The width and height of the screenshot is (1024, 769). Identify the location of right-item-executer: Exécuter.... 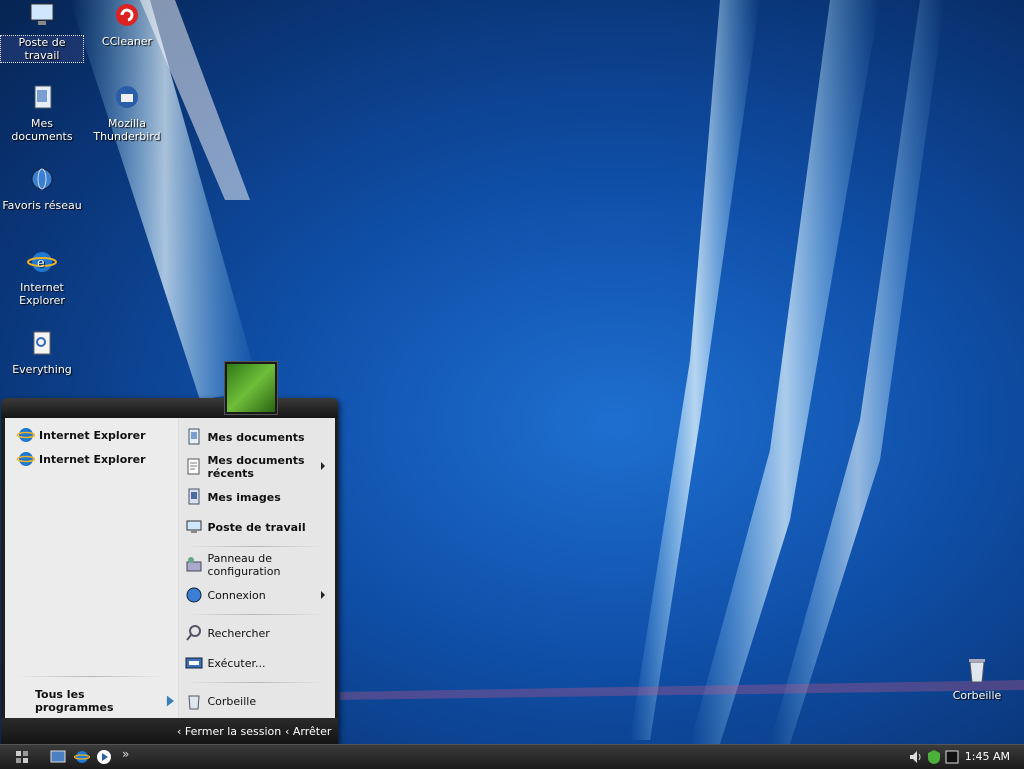
(225, 663).